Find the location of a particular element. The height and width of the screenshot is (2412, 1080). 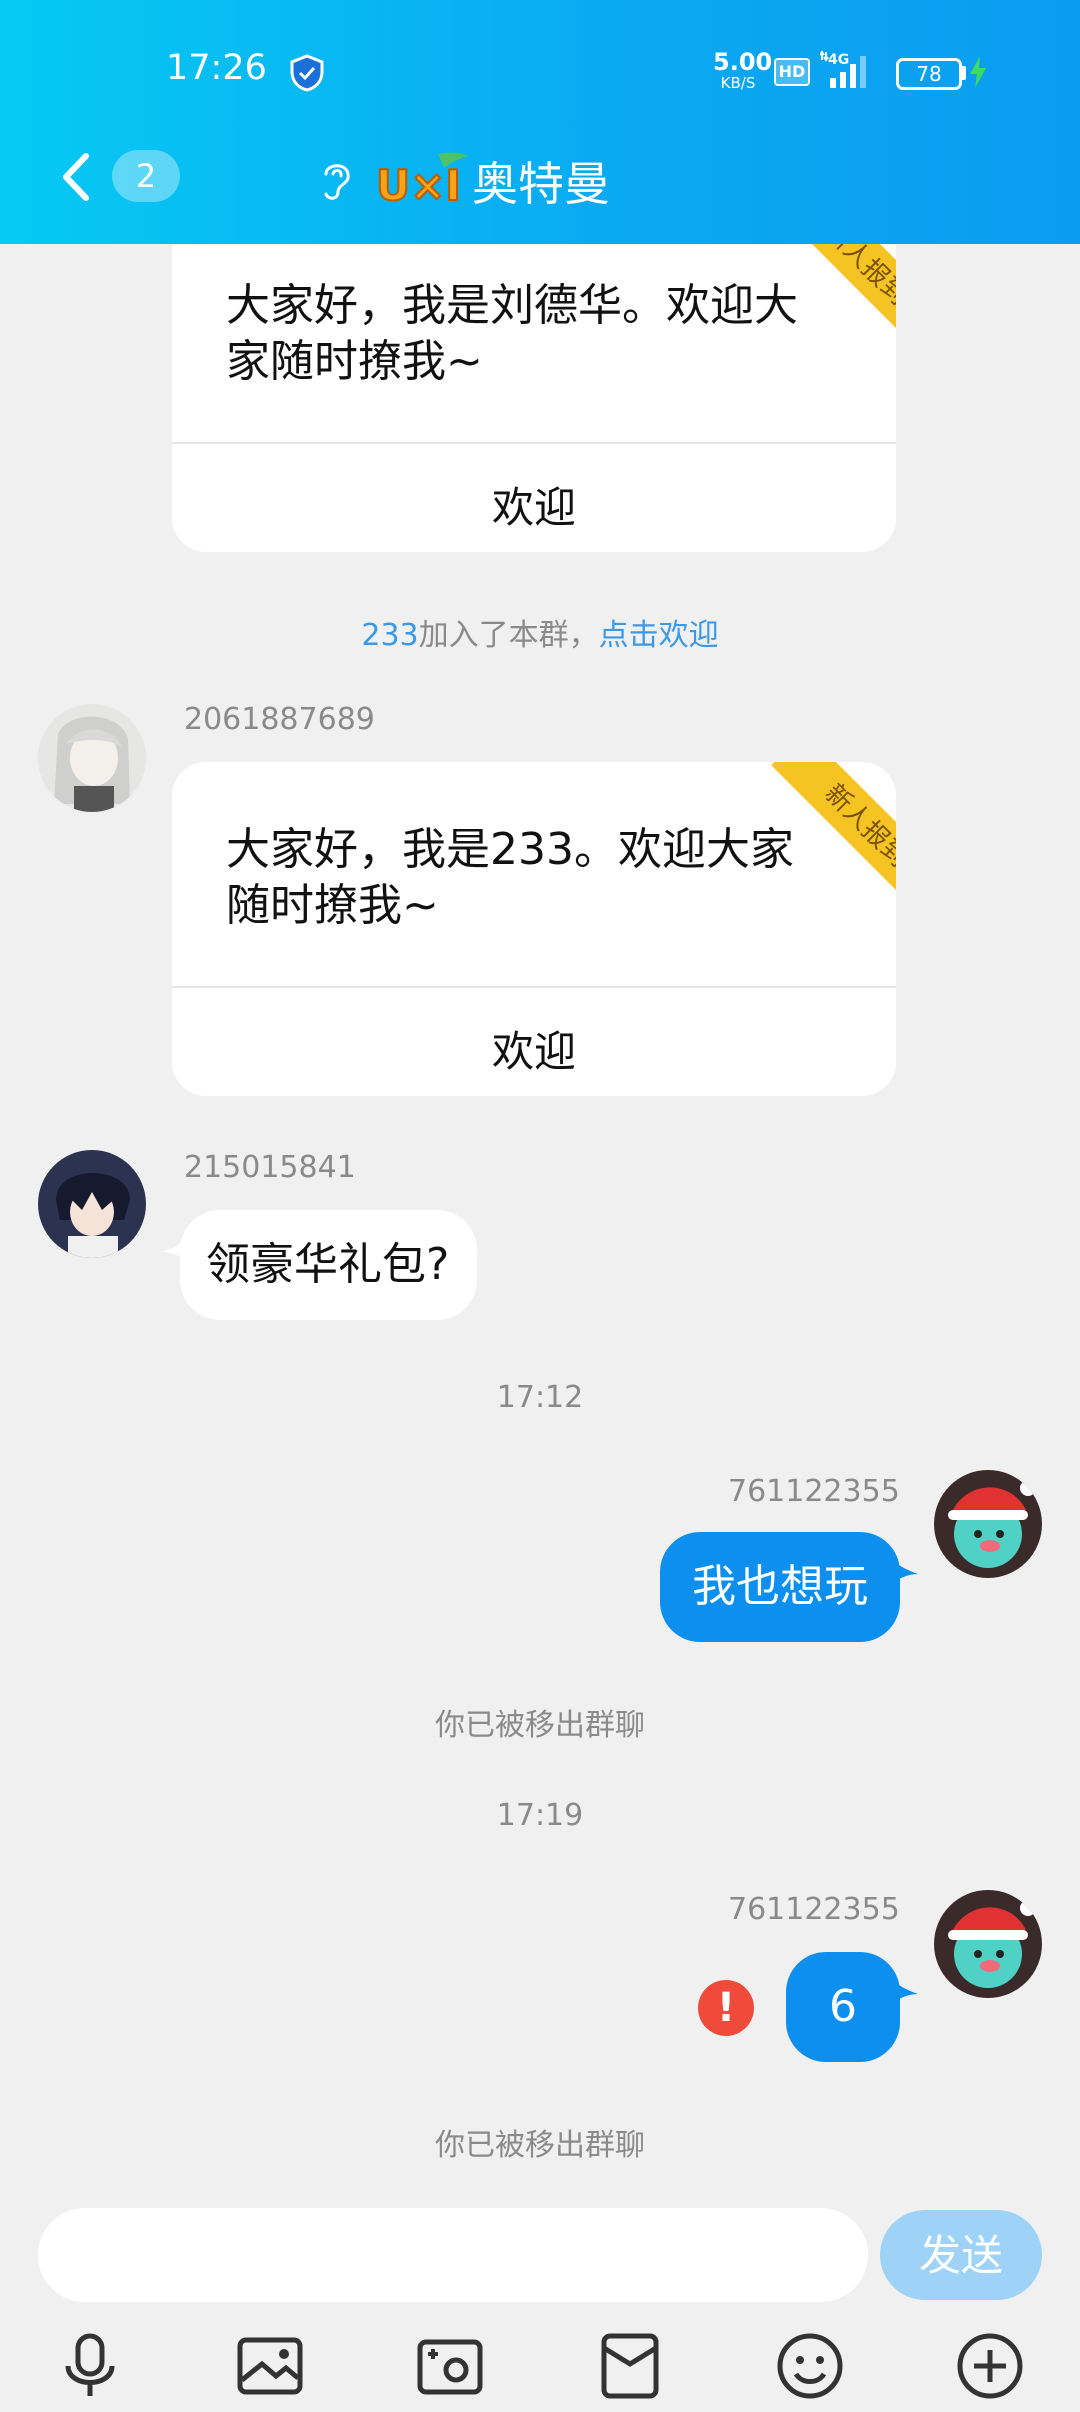

message-input is located at coordinates (453, 2255).